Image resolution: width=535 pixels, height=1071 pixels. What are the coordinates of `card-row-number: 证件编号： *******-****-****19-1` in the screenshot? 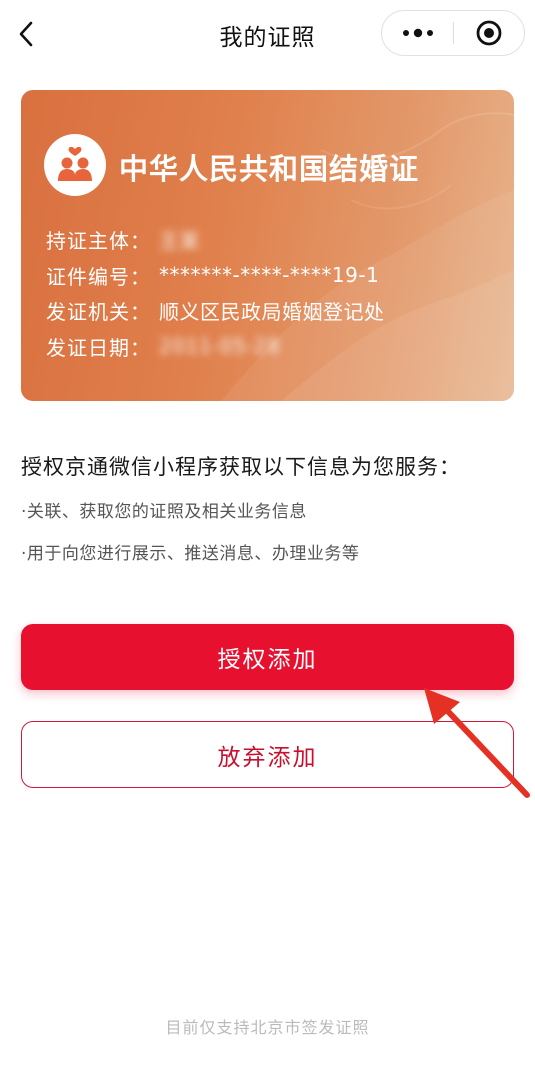 It's located at (212, 275).